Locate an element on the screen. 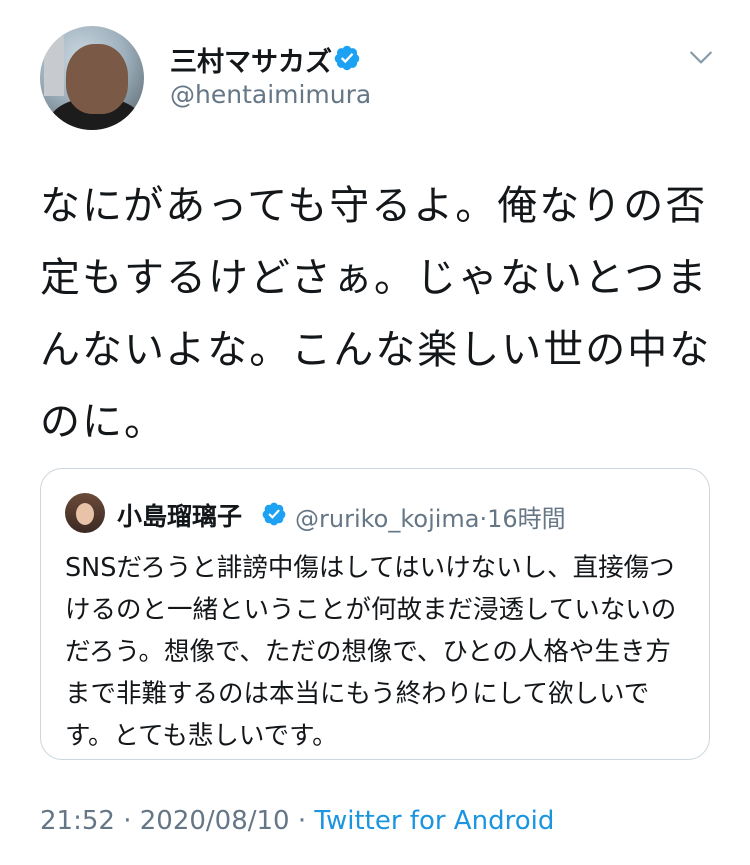  quoted-avatar-face is located at coordinates (85, 514).